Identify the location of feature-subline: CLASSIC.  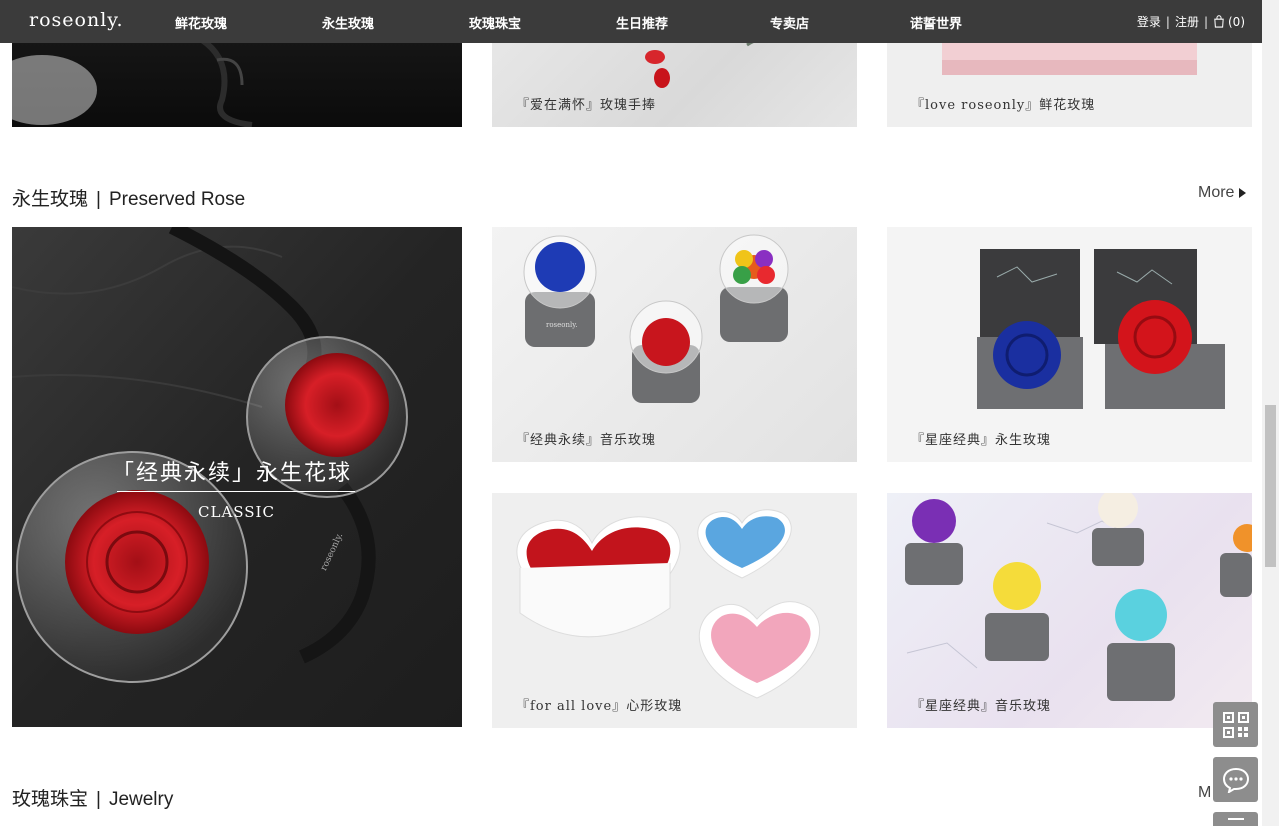
(236, 512).